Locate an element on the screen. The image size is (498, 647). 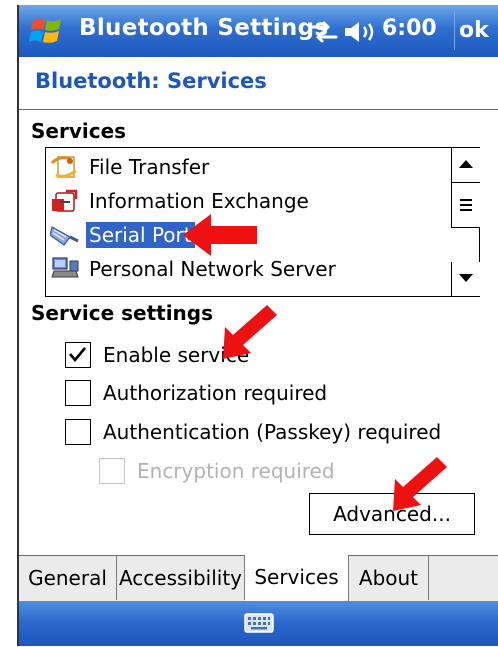
speaker-icon is located at coordinates (360, 32).